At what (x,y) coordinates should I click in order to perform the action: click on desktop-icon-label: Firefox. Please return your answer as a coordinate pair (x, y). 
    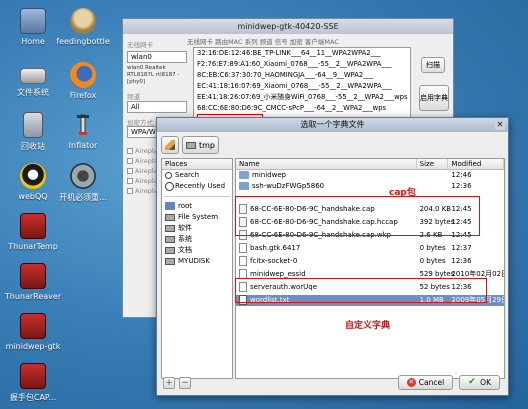
    Looking at the image, I should click on (83, 95).